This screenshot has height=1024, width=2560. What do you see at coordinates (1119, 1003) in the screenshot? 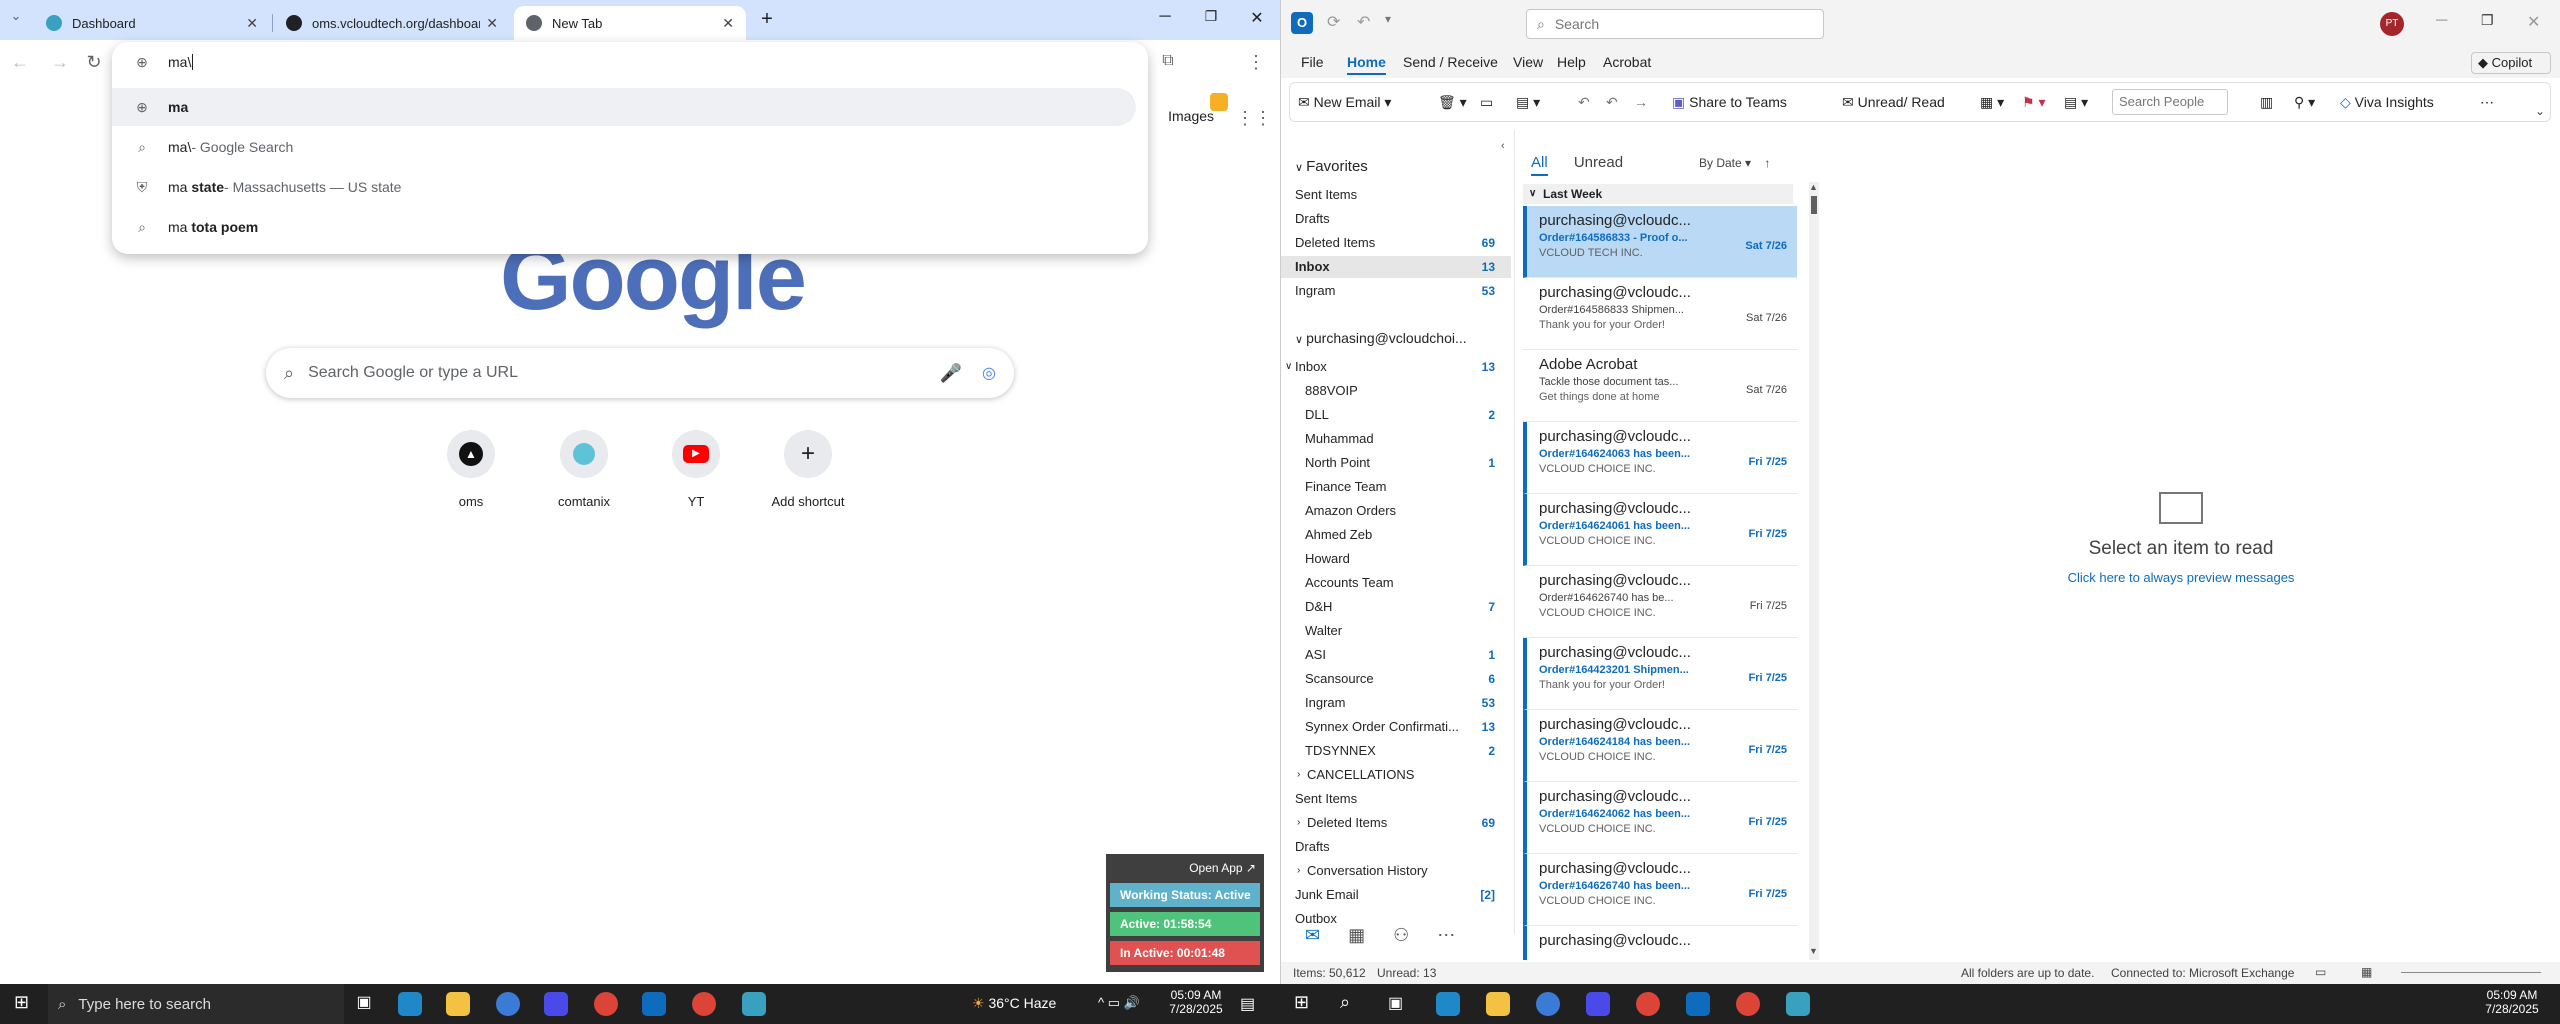
I see `tray-icons: ^ ▭ 🔊` at bounding box center [1119, 1003].